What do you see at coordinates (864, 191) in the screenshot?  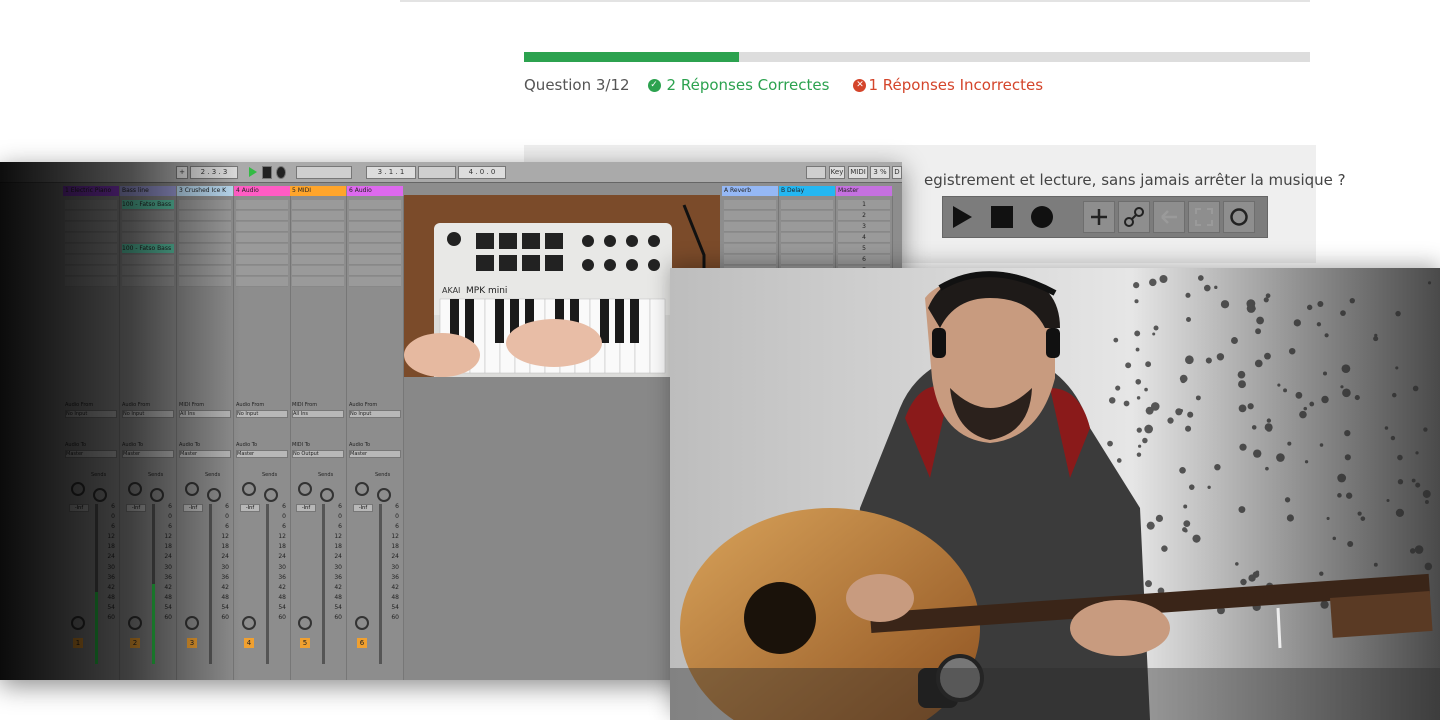 I see `track-header: Master` at bounding box center [864, 191].